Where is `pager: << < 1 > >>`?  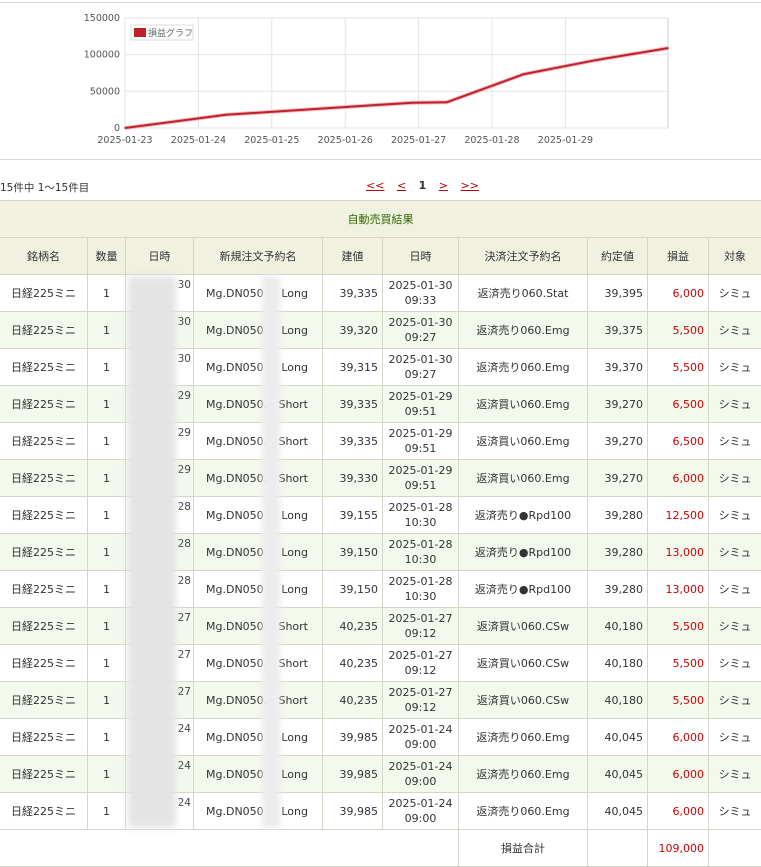 pager: << < 1 > >> is located at coordinates (427, 185).